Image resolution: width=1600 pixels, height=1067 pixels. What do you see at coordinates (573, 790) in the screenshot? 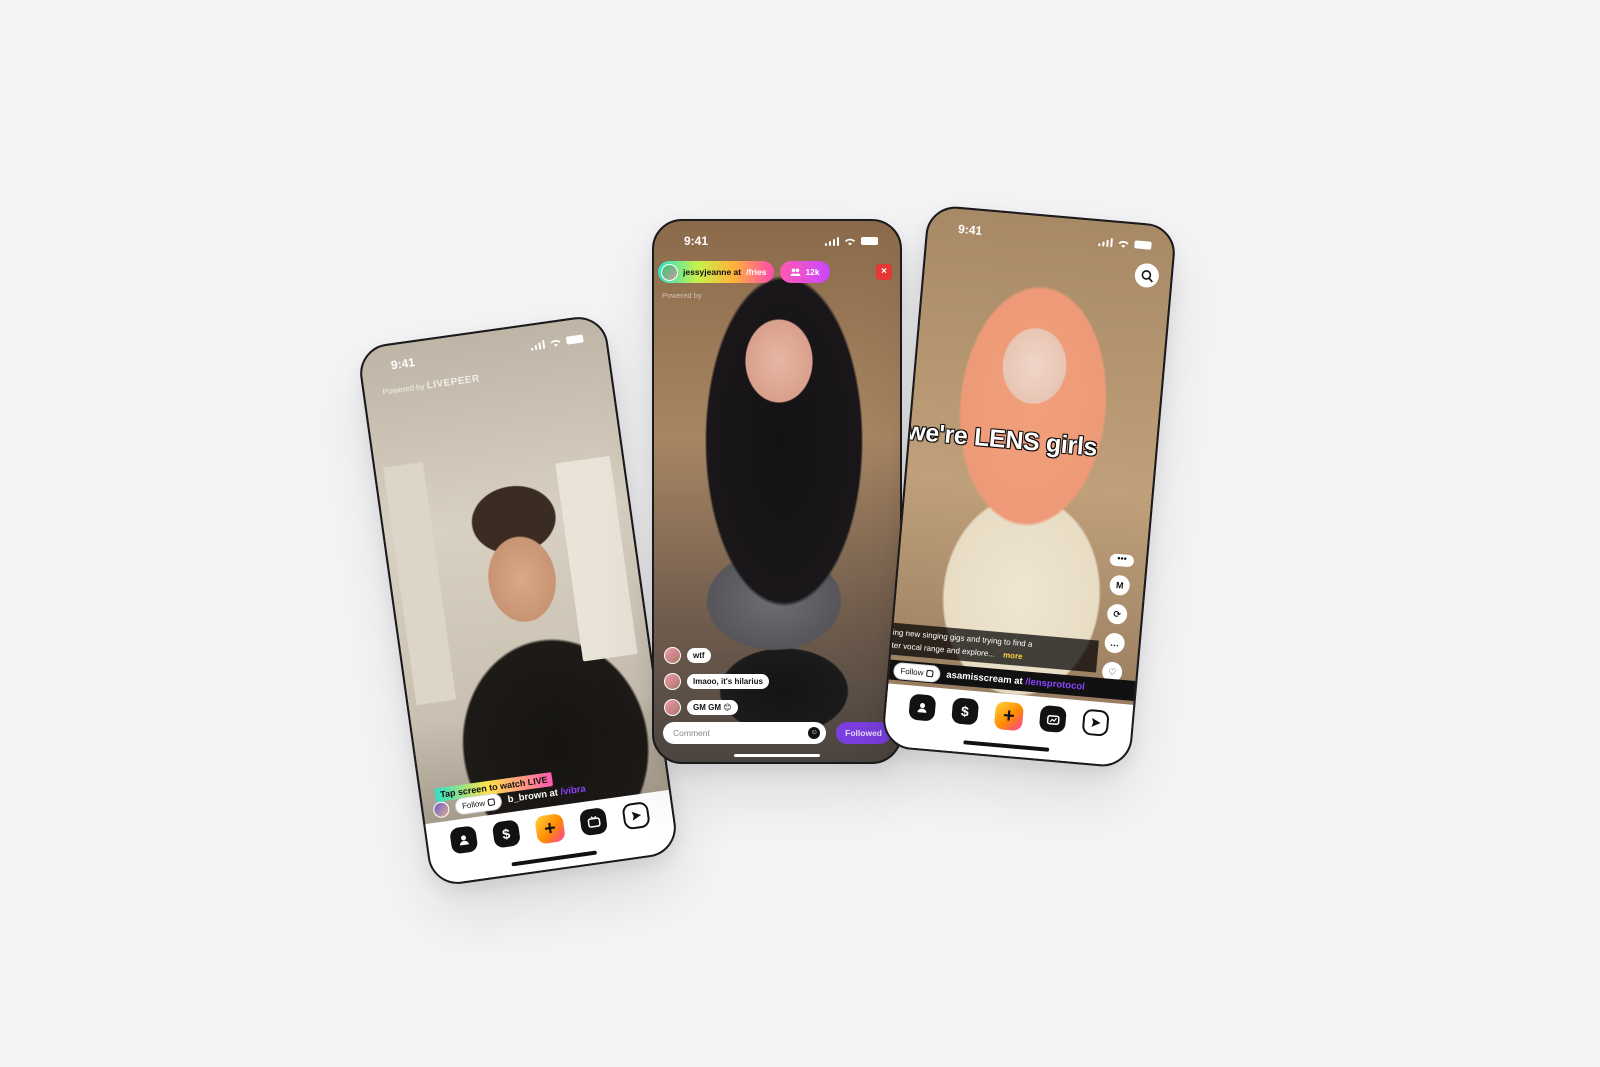
I see `channel-link: /vibra` at bounding box center [573, 790].